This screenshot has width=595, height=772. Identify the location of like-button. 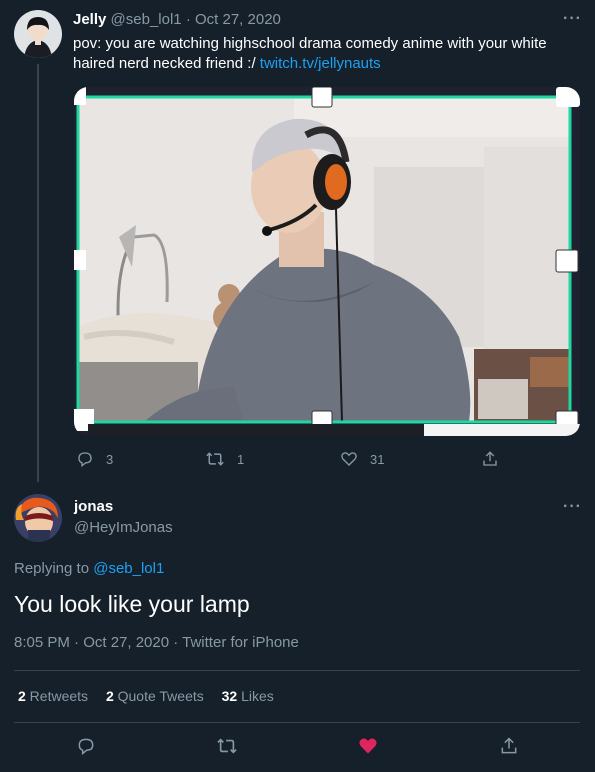
(368, 748).